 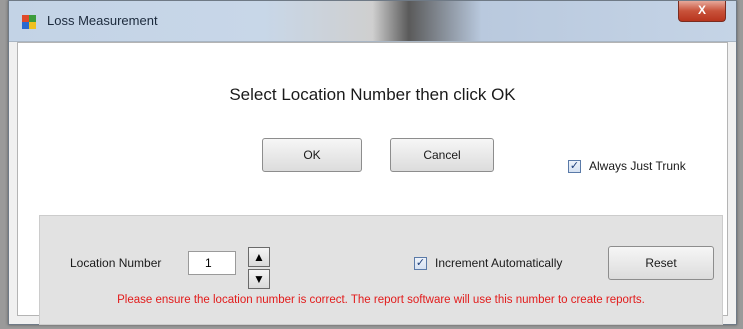 I want to click on always-just-trunk-checkbox: ✓, so click(x=574, y=166).